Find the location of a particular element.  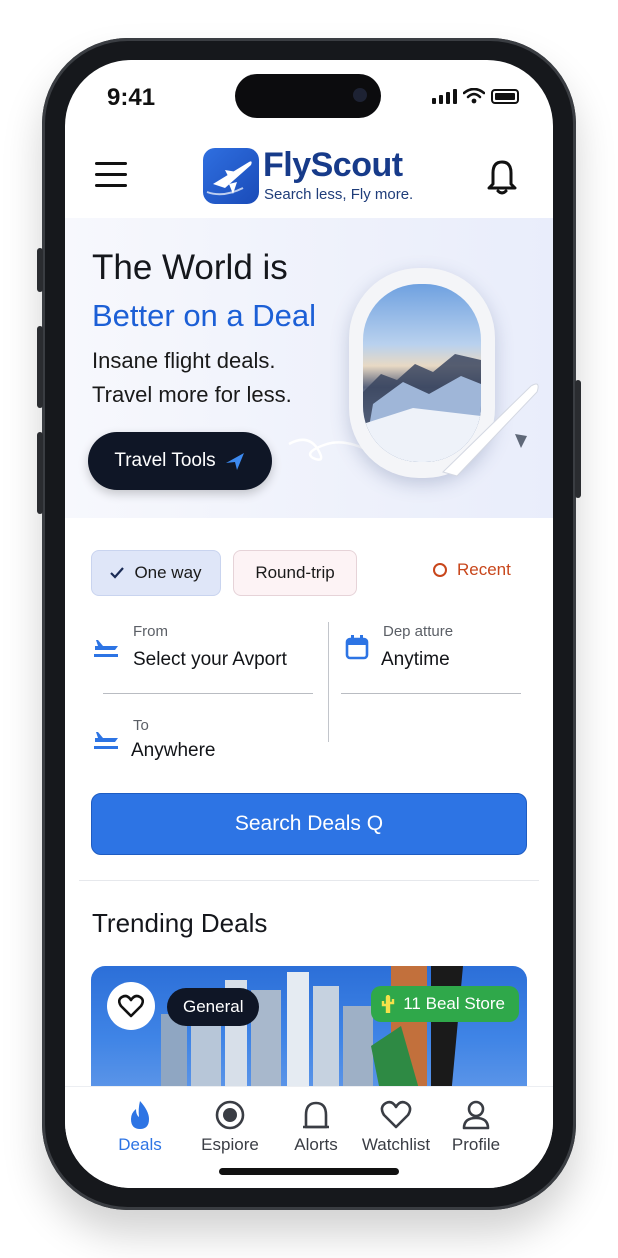

section-divider is located at coordinates (309, 880).